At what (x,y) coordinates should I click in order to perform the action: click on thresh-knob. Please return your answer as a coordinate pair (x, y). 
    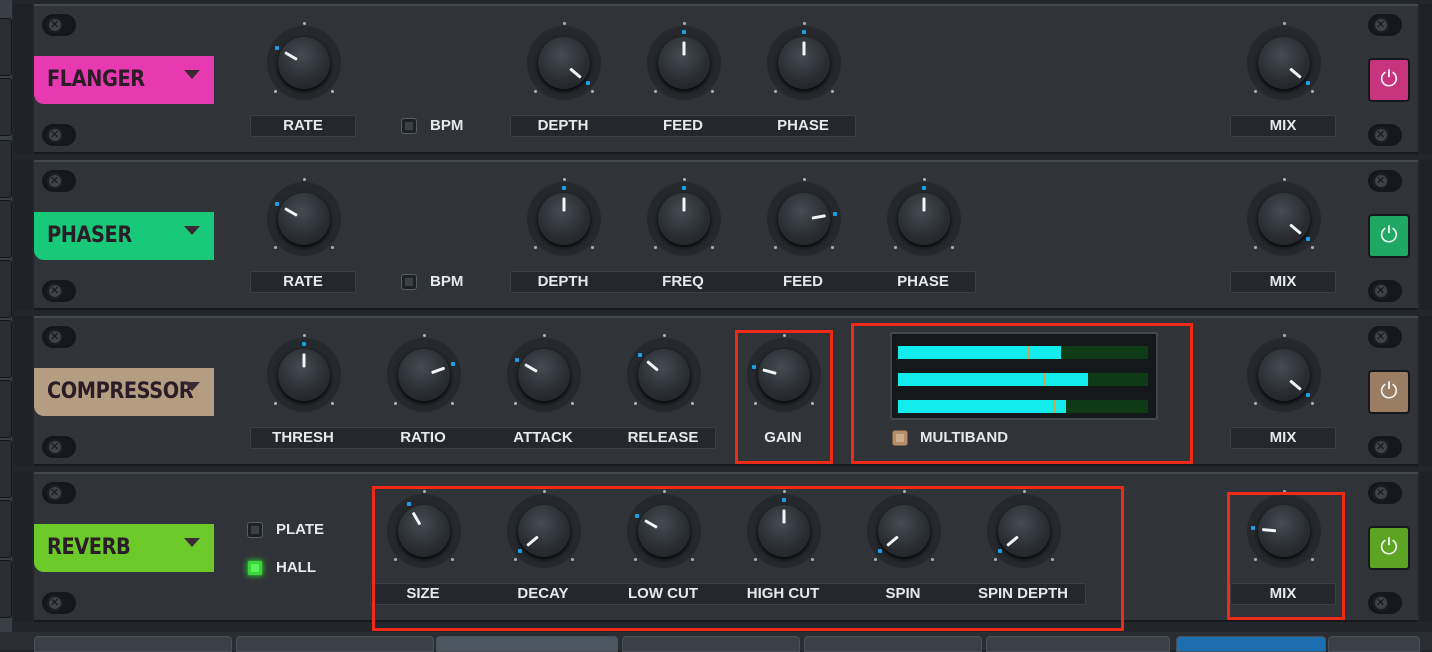
    Looking at the image, I should click on (304, 372).